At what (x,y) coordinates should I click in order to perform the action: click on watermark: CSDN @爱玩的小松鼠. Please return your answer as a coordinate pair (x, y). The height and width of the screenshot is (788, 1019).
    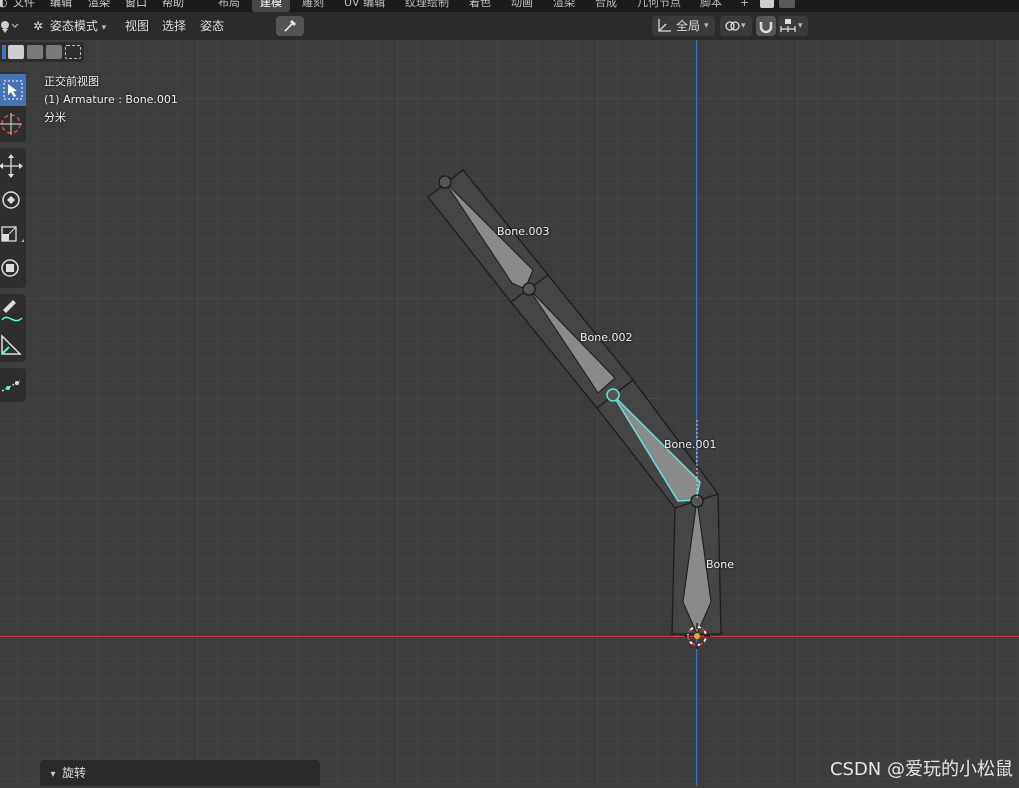
    Looking at the image, I should click on (921, 769).